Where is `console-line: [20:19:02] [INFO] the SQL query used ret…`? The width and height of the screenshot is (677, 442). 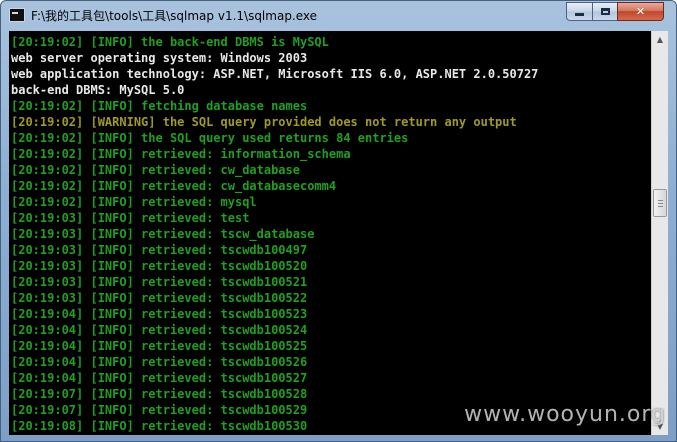
console-line: [20:19:02] [INFO] the SQL query used ret… is located at coordinates (210, 138).